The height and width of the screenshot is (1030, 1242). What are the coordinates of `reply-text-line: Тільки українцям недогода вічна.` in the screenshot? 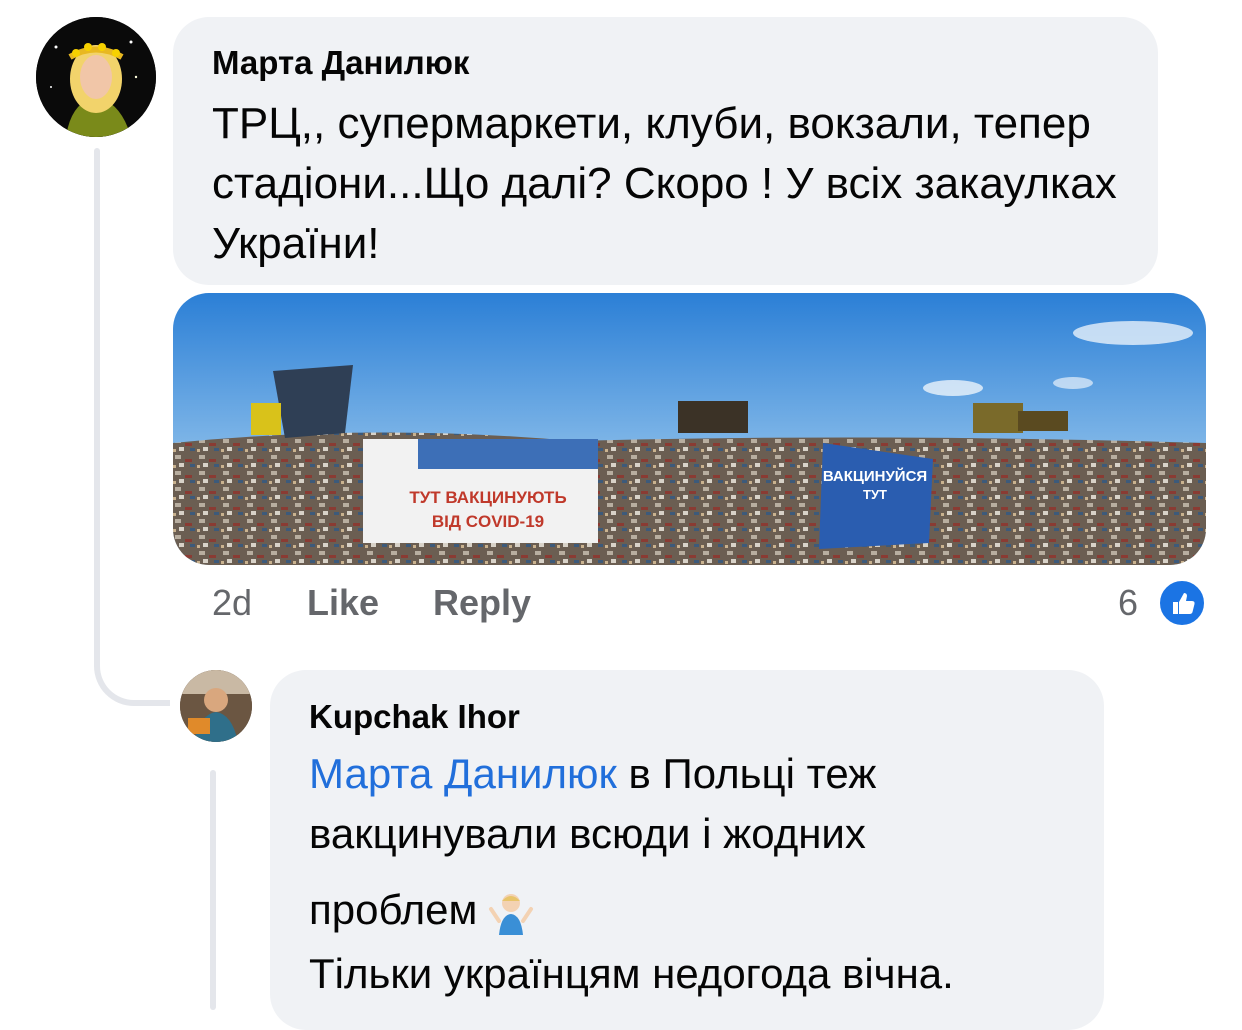 It's located at (631, 973).